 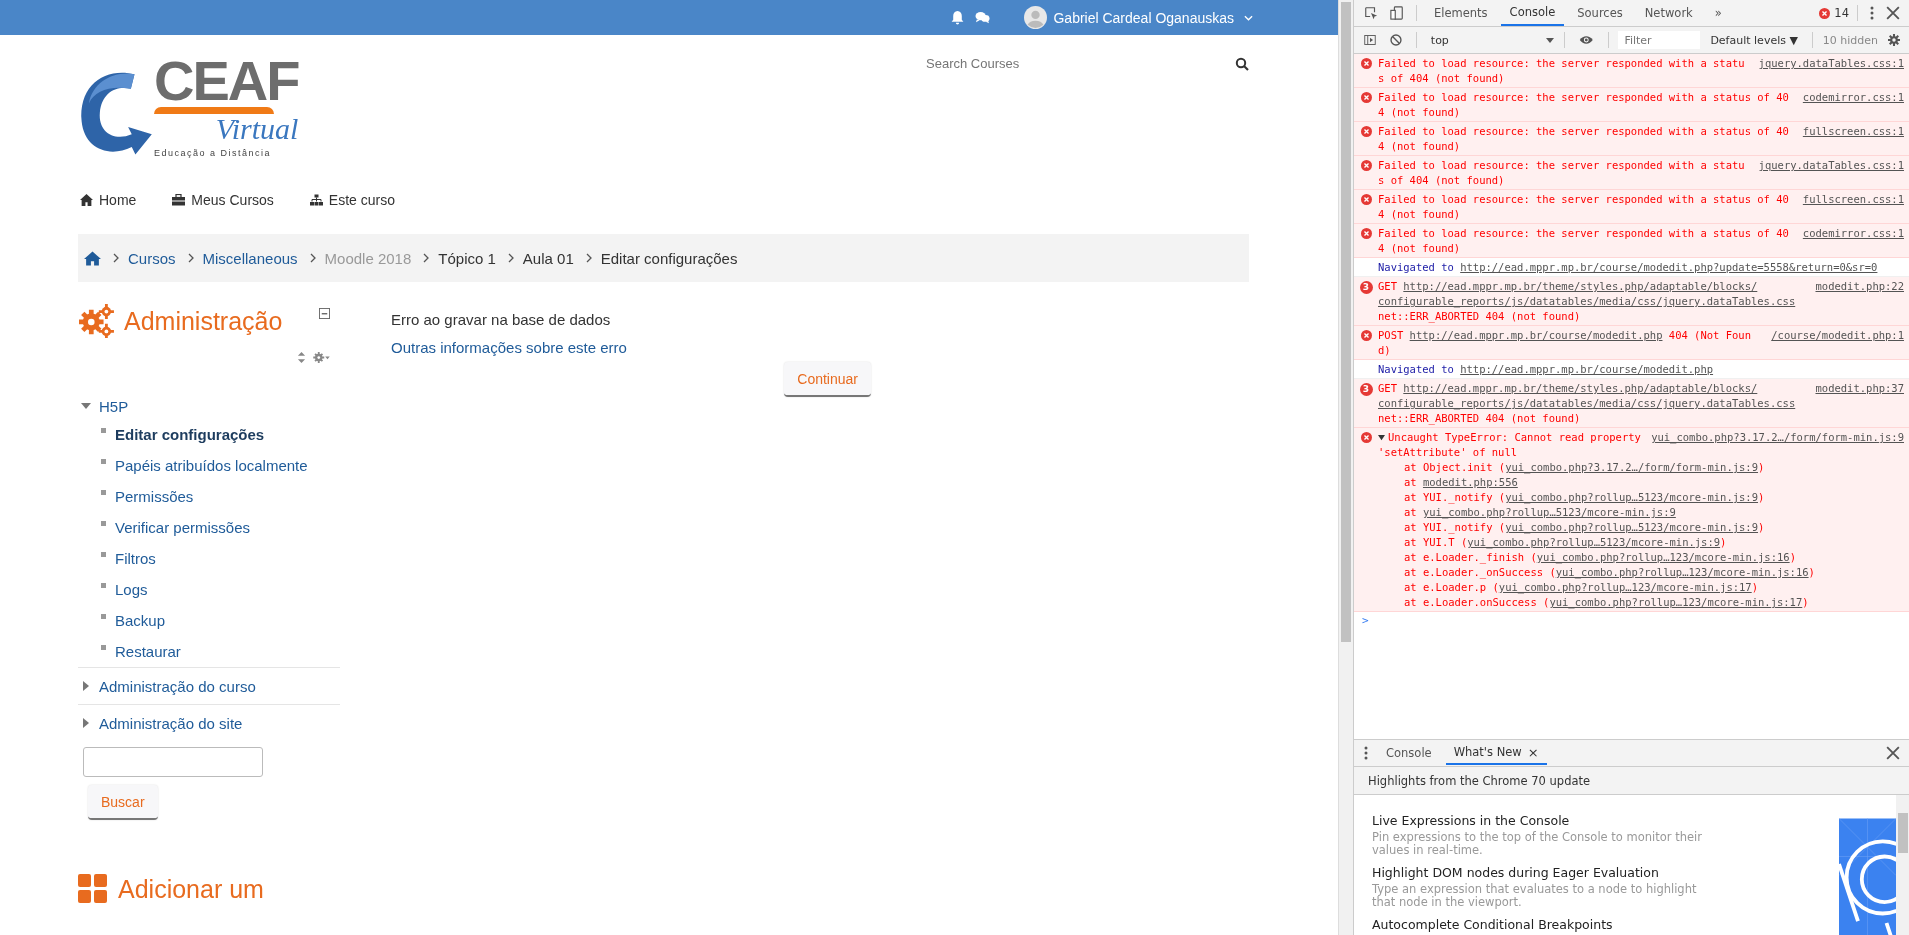 I want to click on settings-icon, so click(x=1894, y=40).